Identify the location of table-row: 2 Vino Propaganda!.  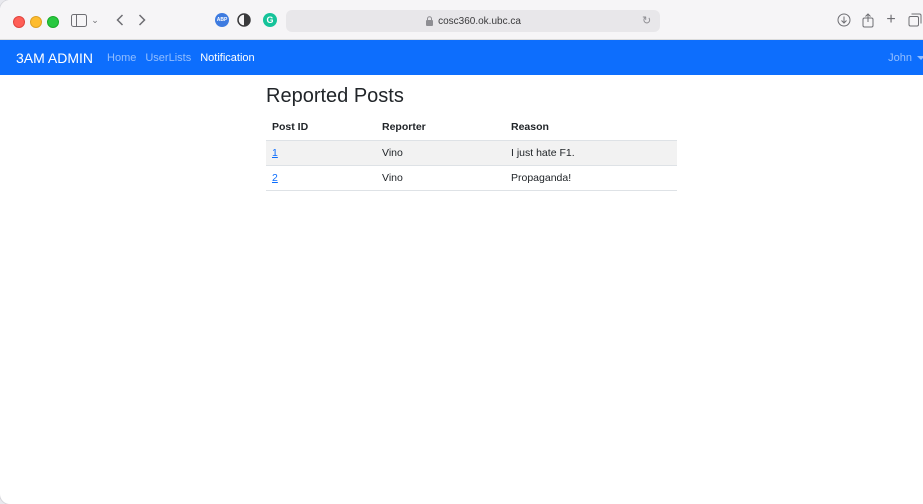
(471, 178).